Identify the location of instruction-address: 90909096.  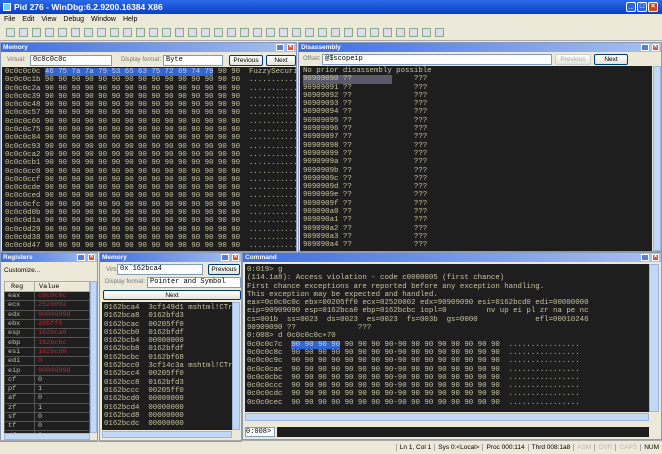
(321, 129).